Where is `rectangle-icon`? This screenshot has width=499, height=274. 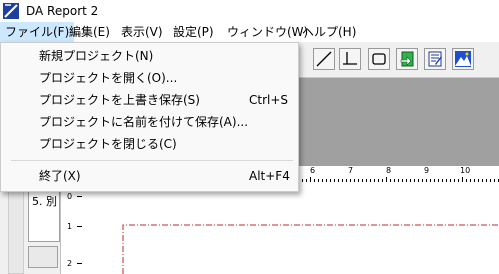
rectangle-icon is located at coordinates (379, 59).